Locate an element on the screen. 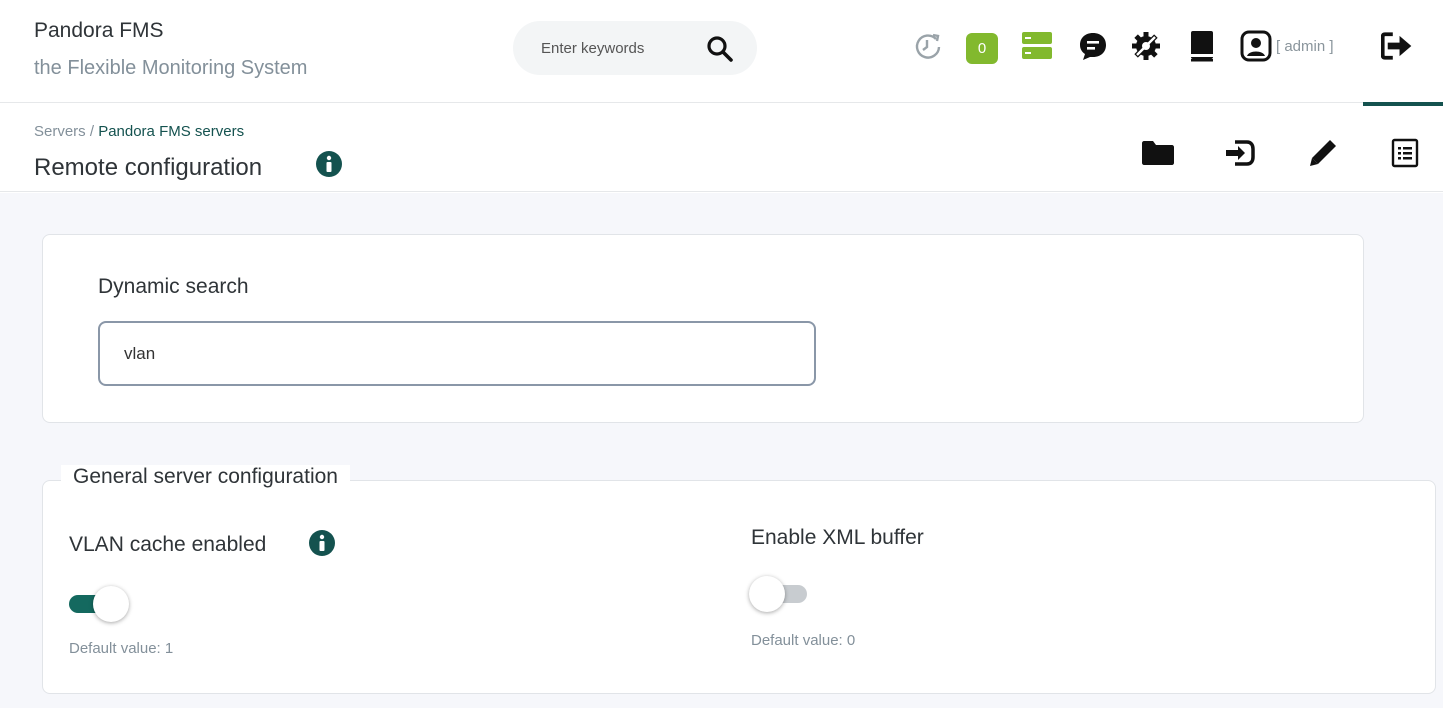 The width and height of the screenshot is (1443, 708). servers-icon is located at coordinates (1037, 46).